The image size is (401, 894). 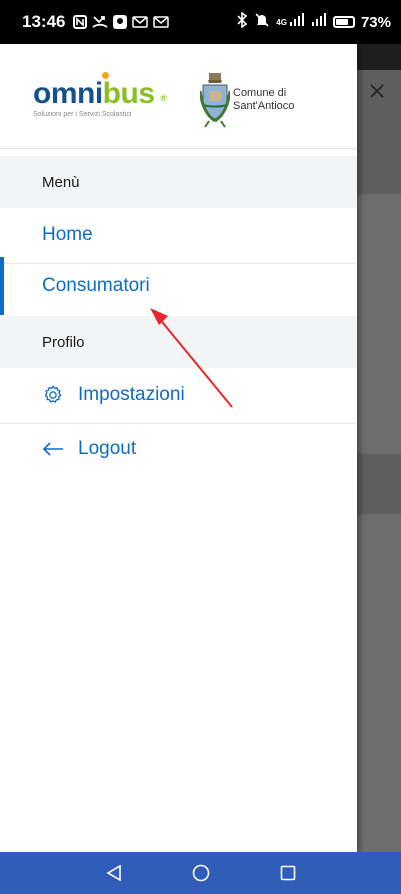 I want to click on back-button, so click(x=114, y=873).